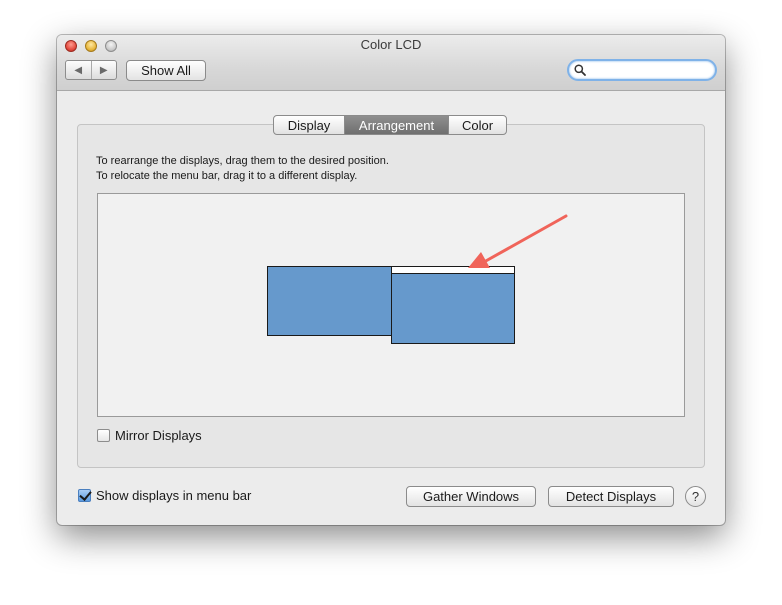 Image resolution: width=782 pixels, height=605 pixels. What do you see at coordinates (580, 70) in the screenshot?
I see `search-icon` at bounding box center [580, 70].